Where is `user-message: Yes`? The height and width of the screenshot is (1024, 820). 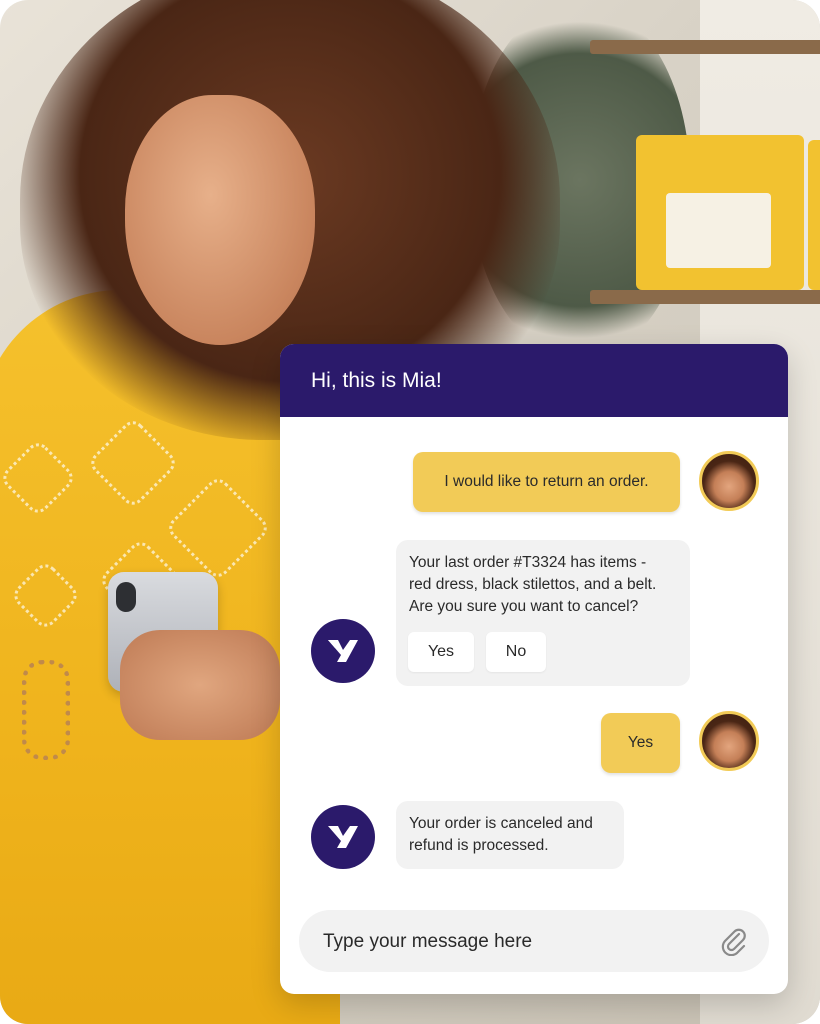
user-message: Yes is located at coordinates (640, 743).